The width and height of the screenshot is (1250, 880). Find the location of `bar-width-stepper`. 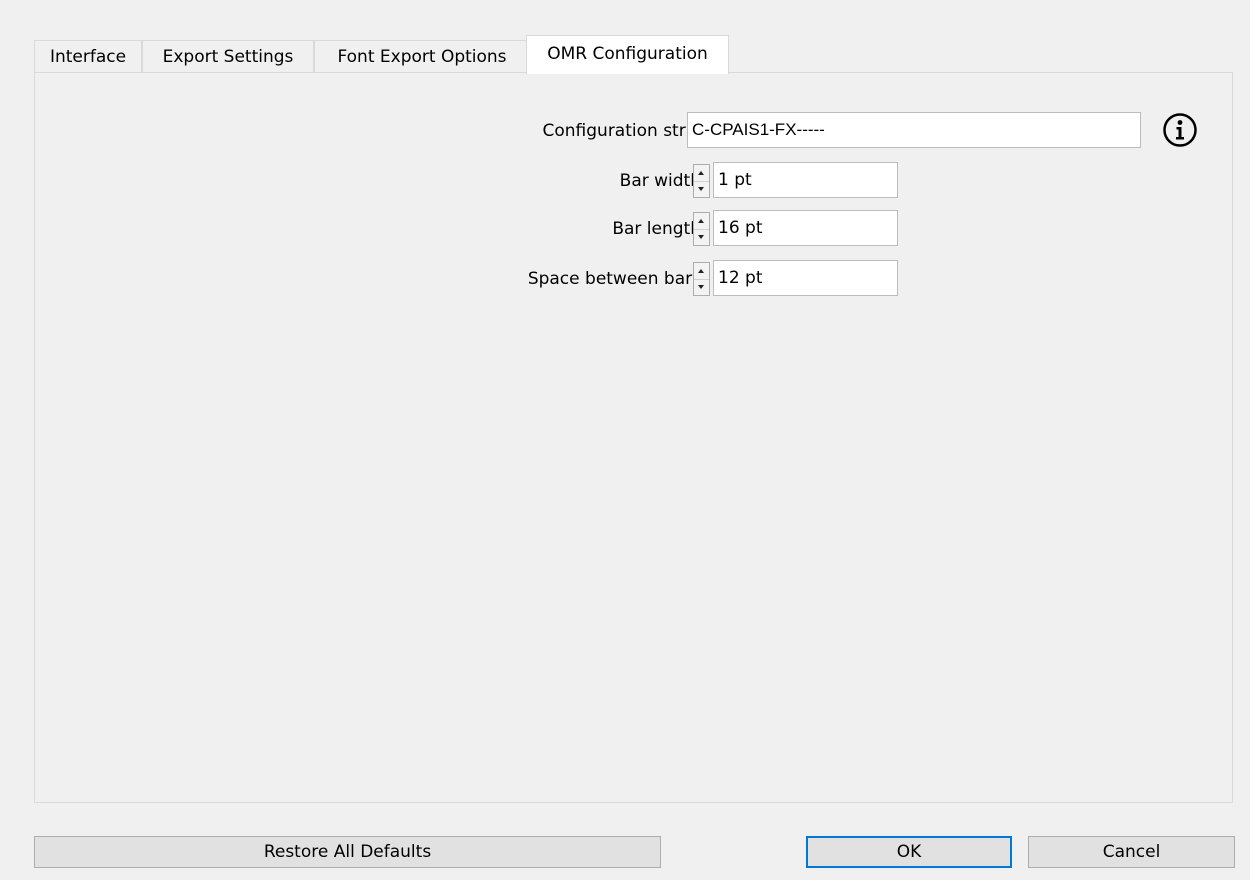

bar-width-stepper is located at coordinates (701, 181).